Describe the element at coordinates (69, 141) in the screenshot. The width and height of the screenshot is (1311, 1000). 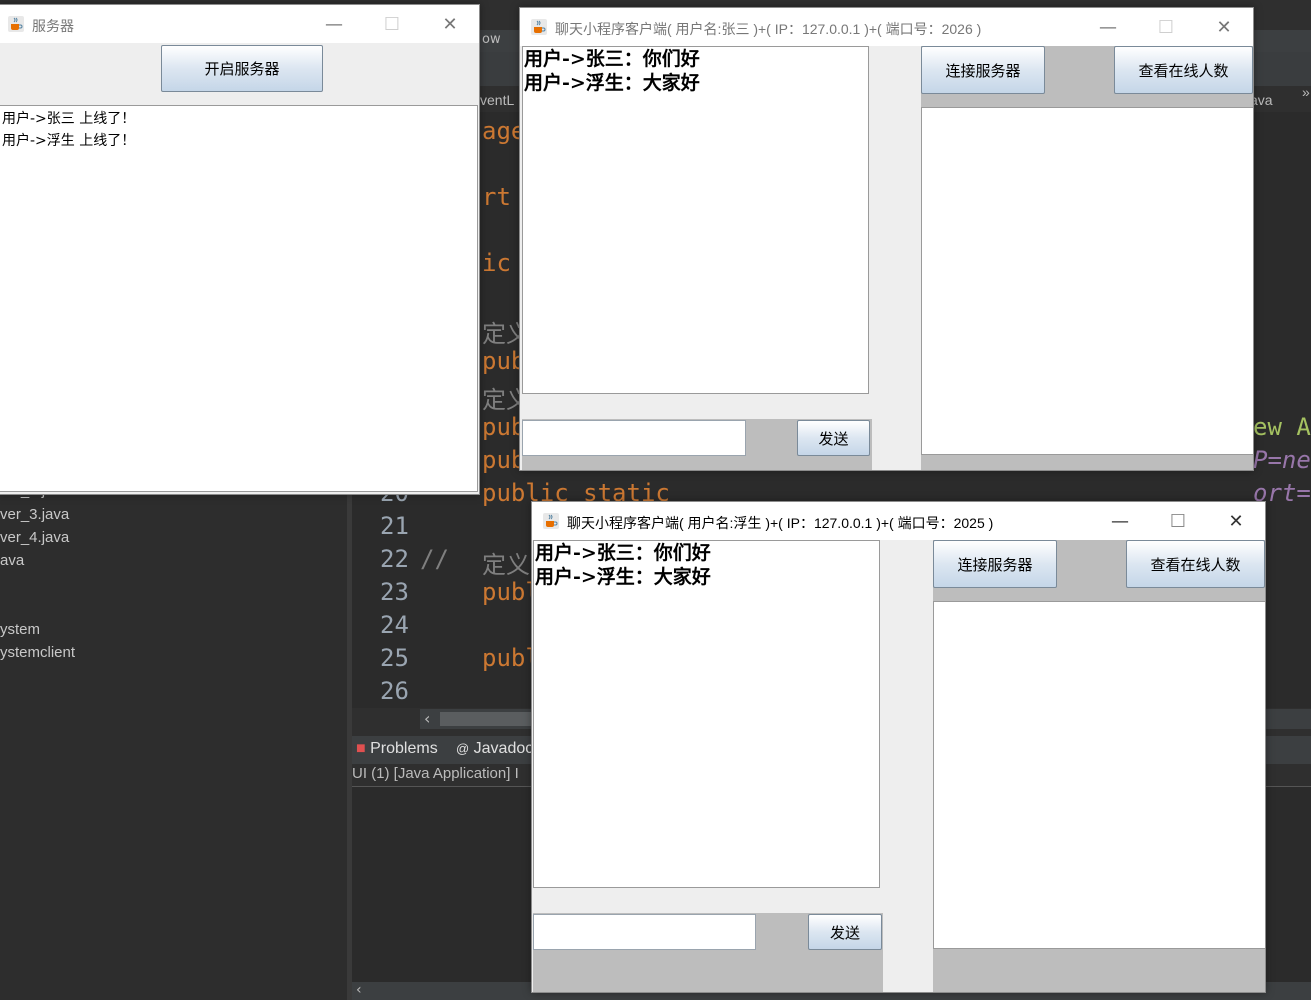
I see `server-log-line: 用户->浮生 上线了！` at that location.